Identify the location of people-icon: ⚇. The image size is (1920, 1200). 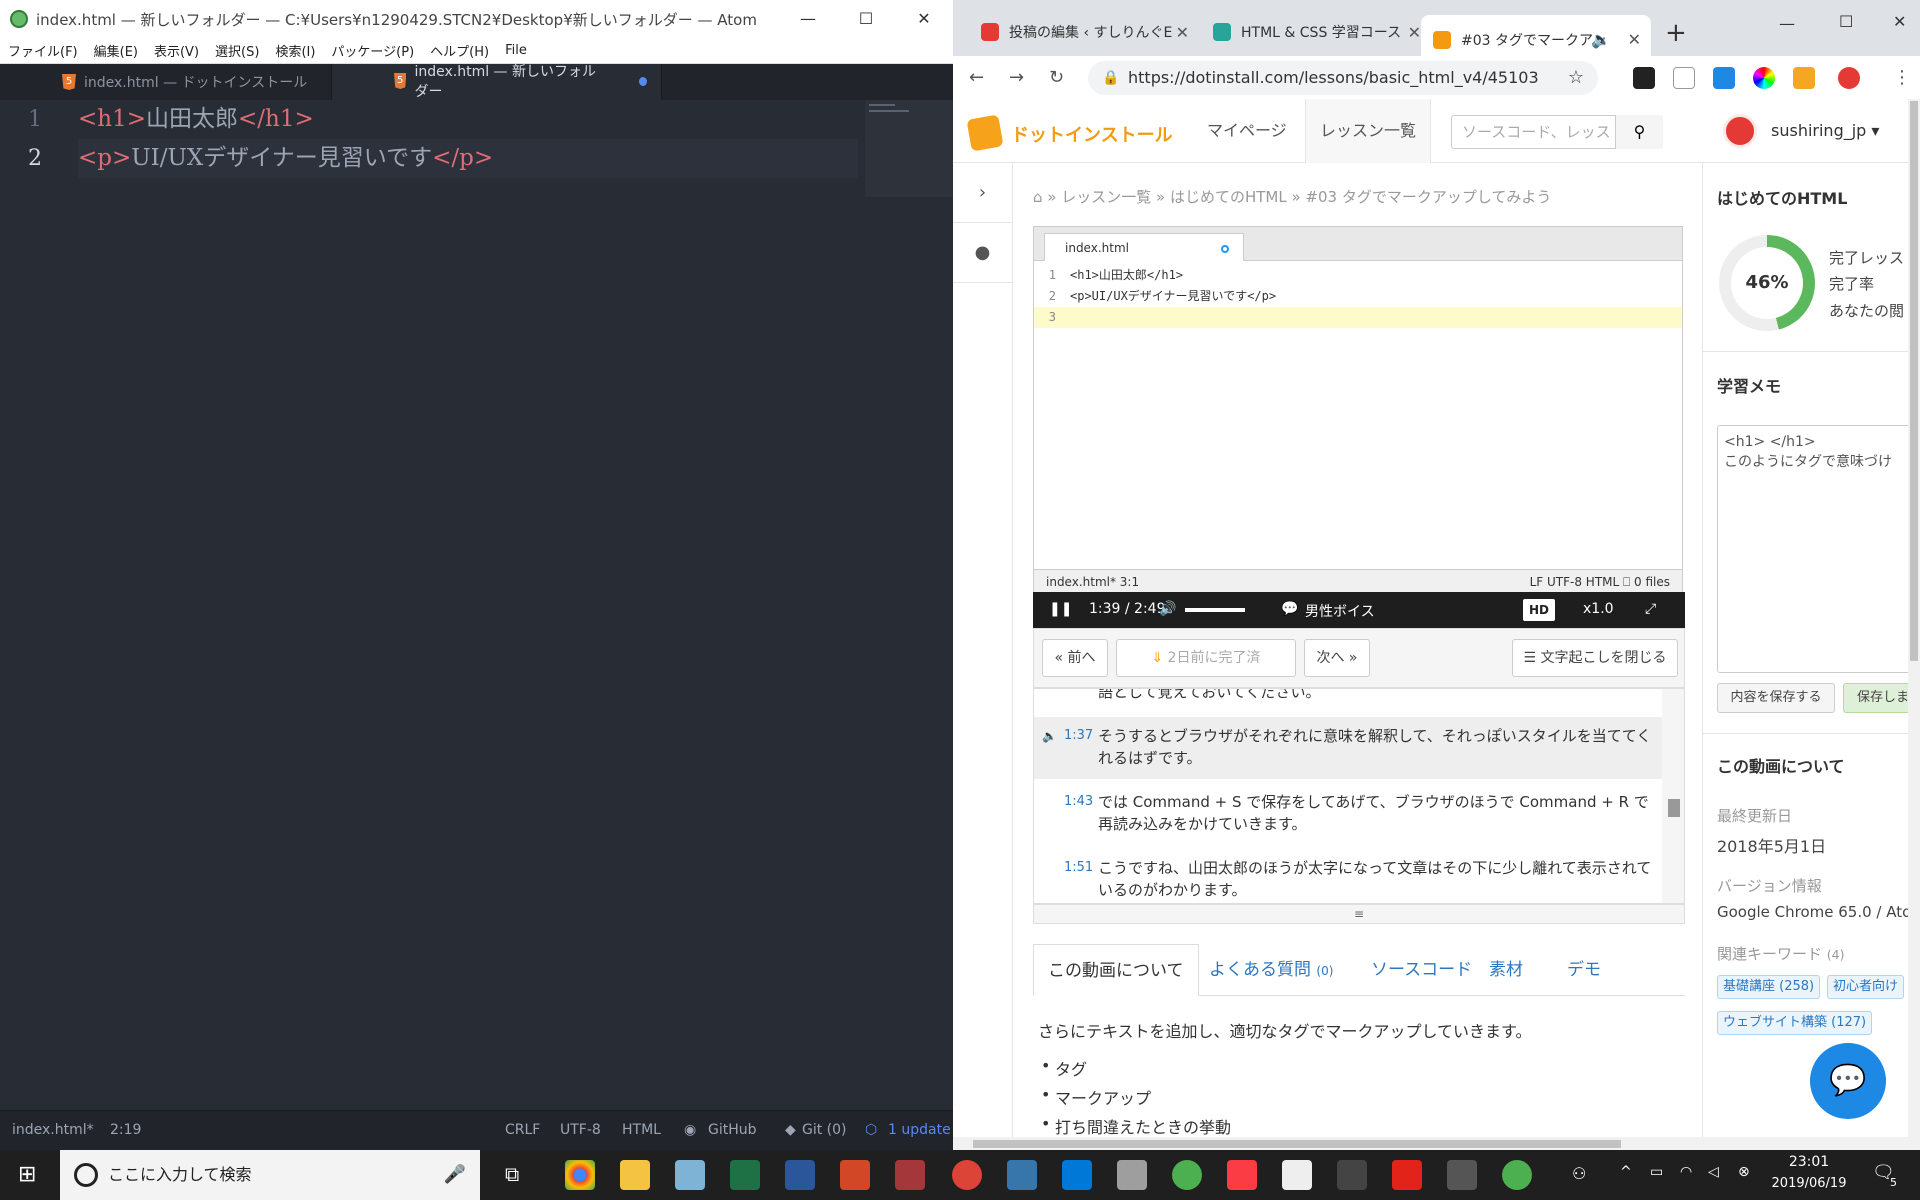
(1579, 1173).